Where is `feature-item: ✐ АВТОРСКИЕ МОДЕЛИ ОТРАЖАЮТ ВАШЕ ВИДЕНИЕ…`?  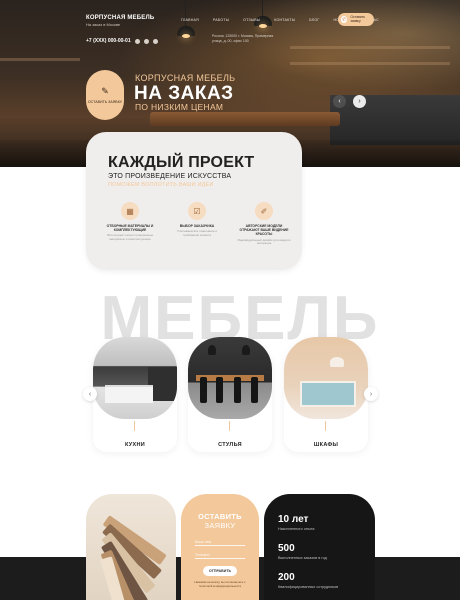 feature-item: ✐ АВТОРСКИЕ МОДЕЛИ ОТРАЖАЮТ ВАШЕ ВИДЕНИЕ… is located at coordinates (264, 224).